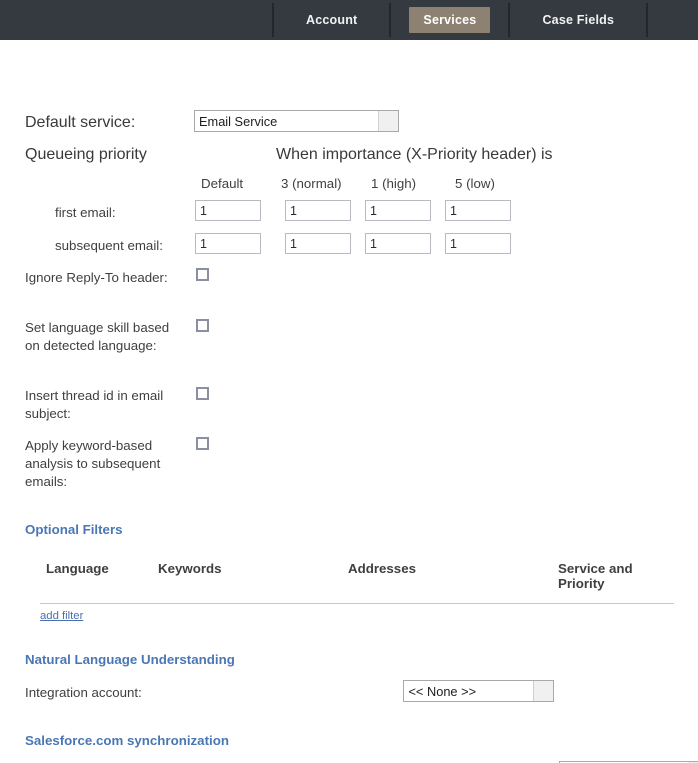 The width and height of the screenshot is (698, 763). I want to click on filters-column-language: Language, so click(77, 568).